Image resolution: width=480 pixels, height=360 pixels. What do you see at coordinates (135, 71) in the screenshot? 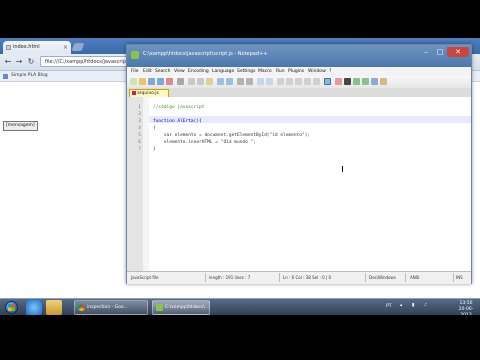
I see `menu-file: File` at bounding box center [135, 71].